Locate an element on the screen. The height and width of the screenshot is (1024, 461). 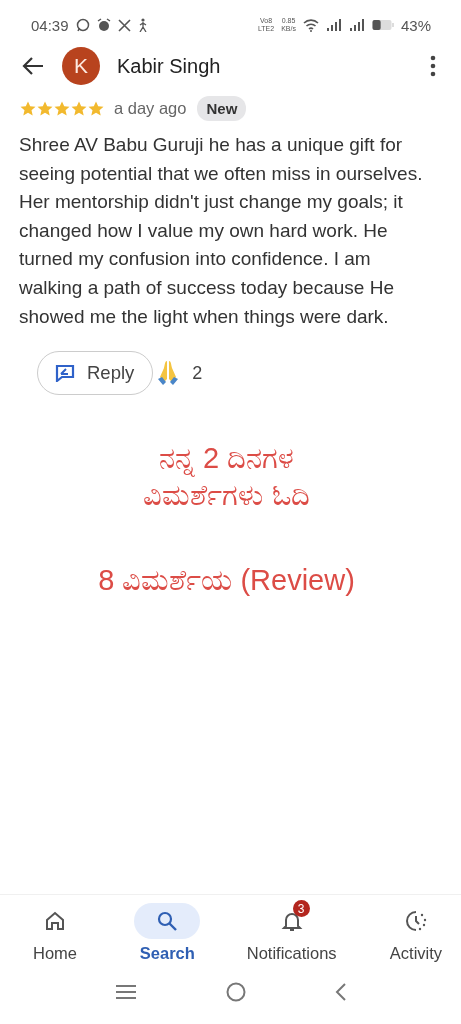
chat-icon is located at coordinates (82, 25).